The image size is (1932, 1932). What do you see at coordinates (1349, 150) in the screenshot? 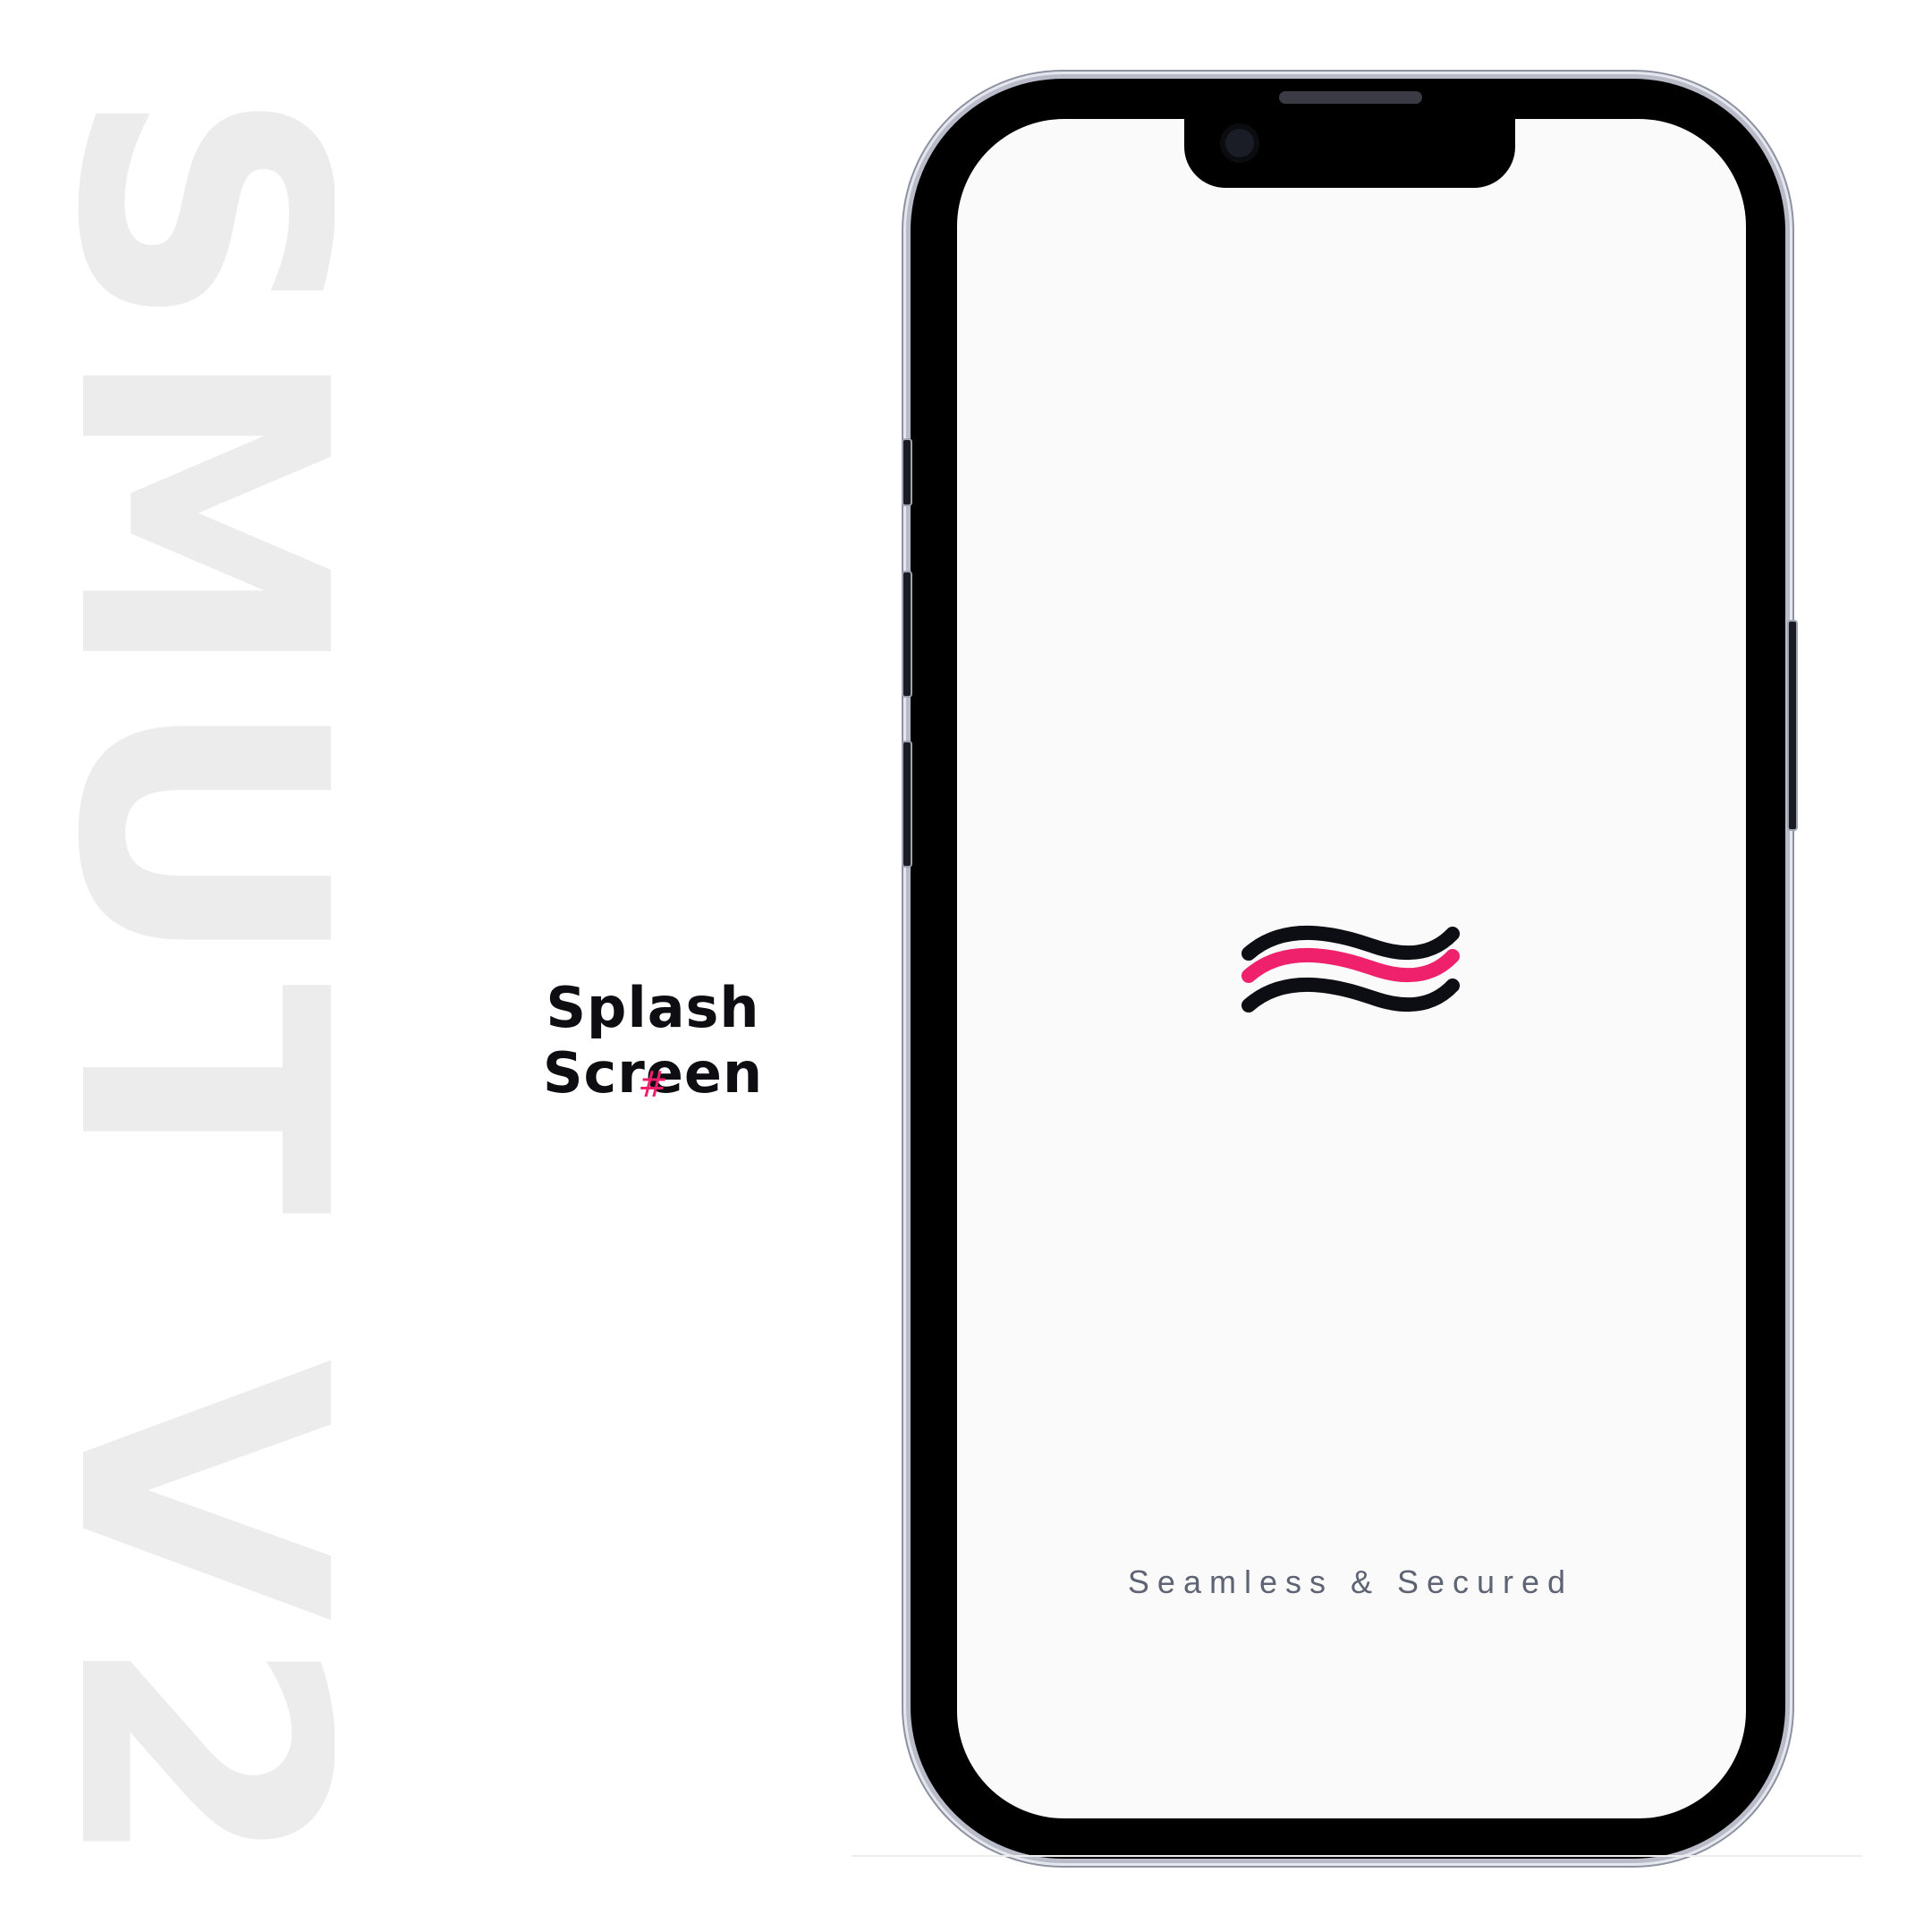
I see `phone-notch` at bounding box center [1349, 150].